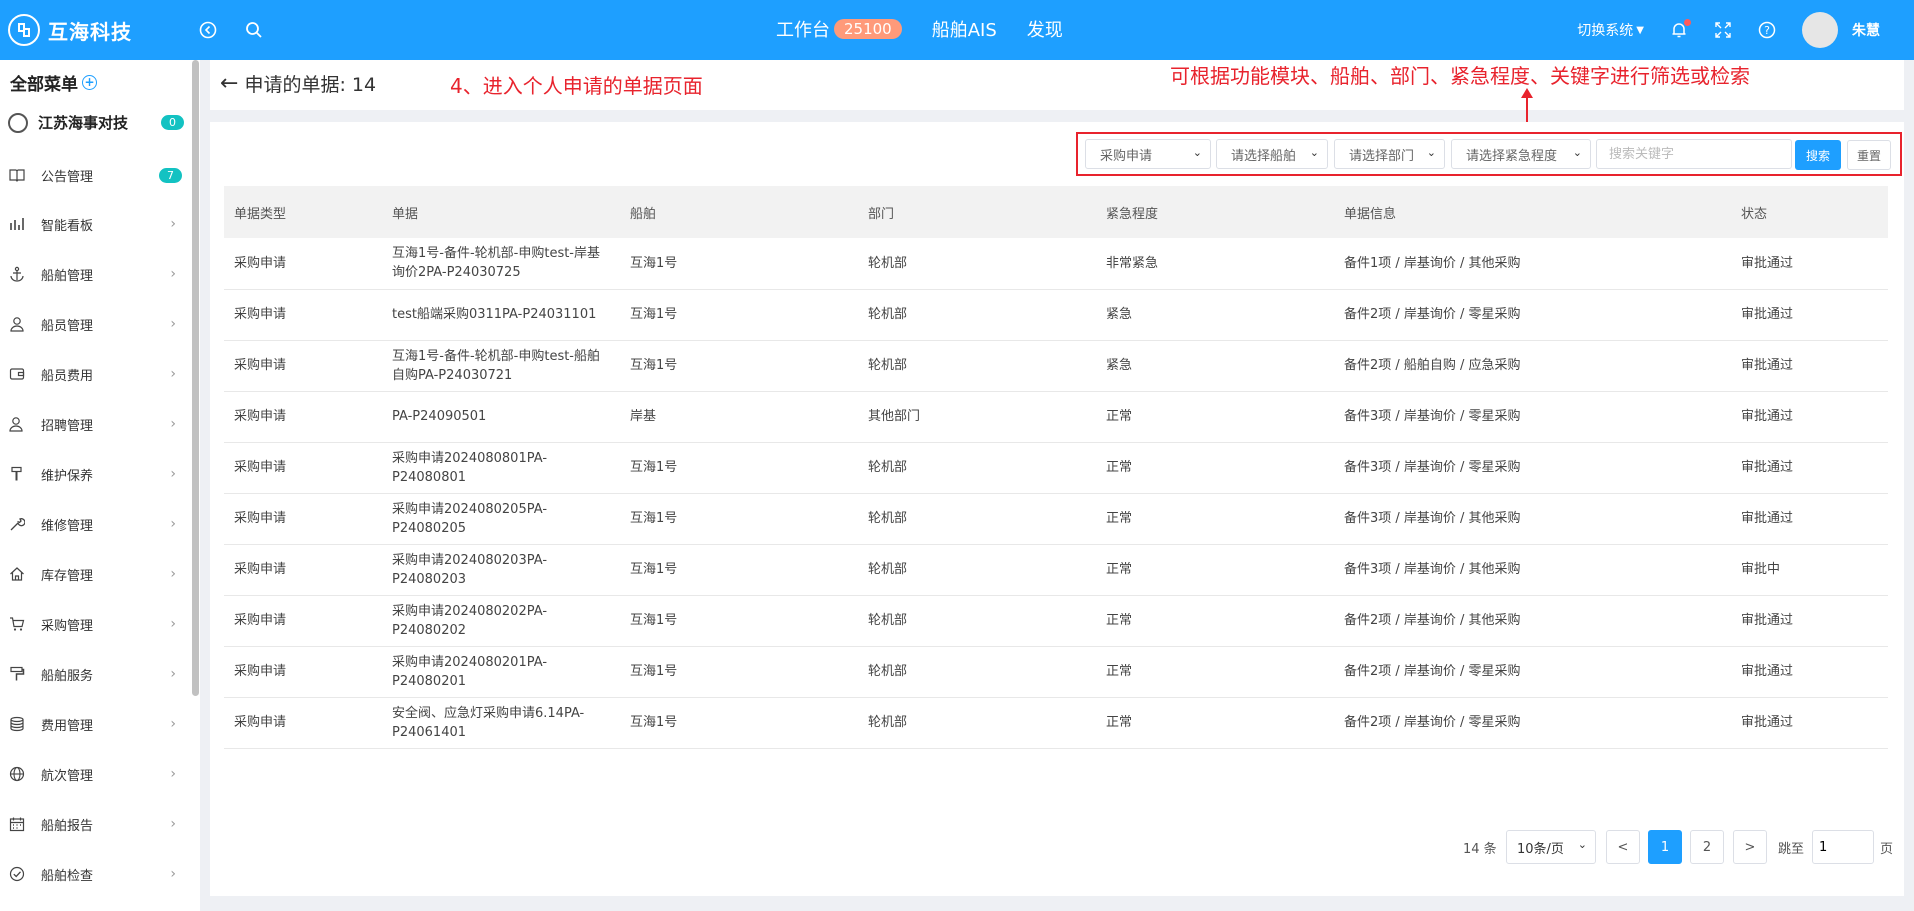  What do you see at coordinates (501, 671) in the screenshot?
I see `table-cell: 采购申请2024080201PA-P24080201` at bounding box center [501, 671].